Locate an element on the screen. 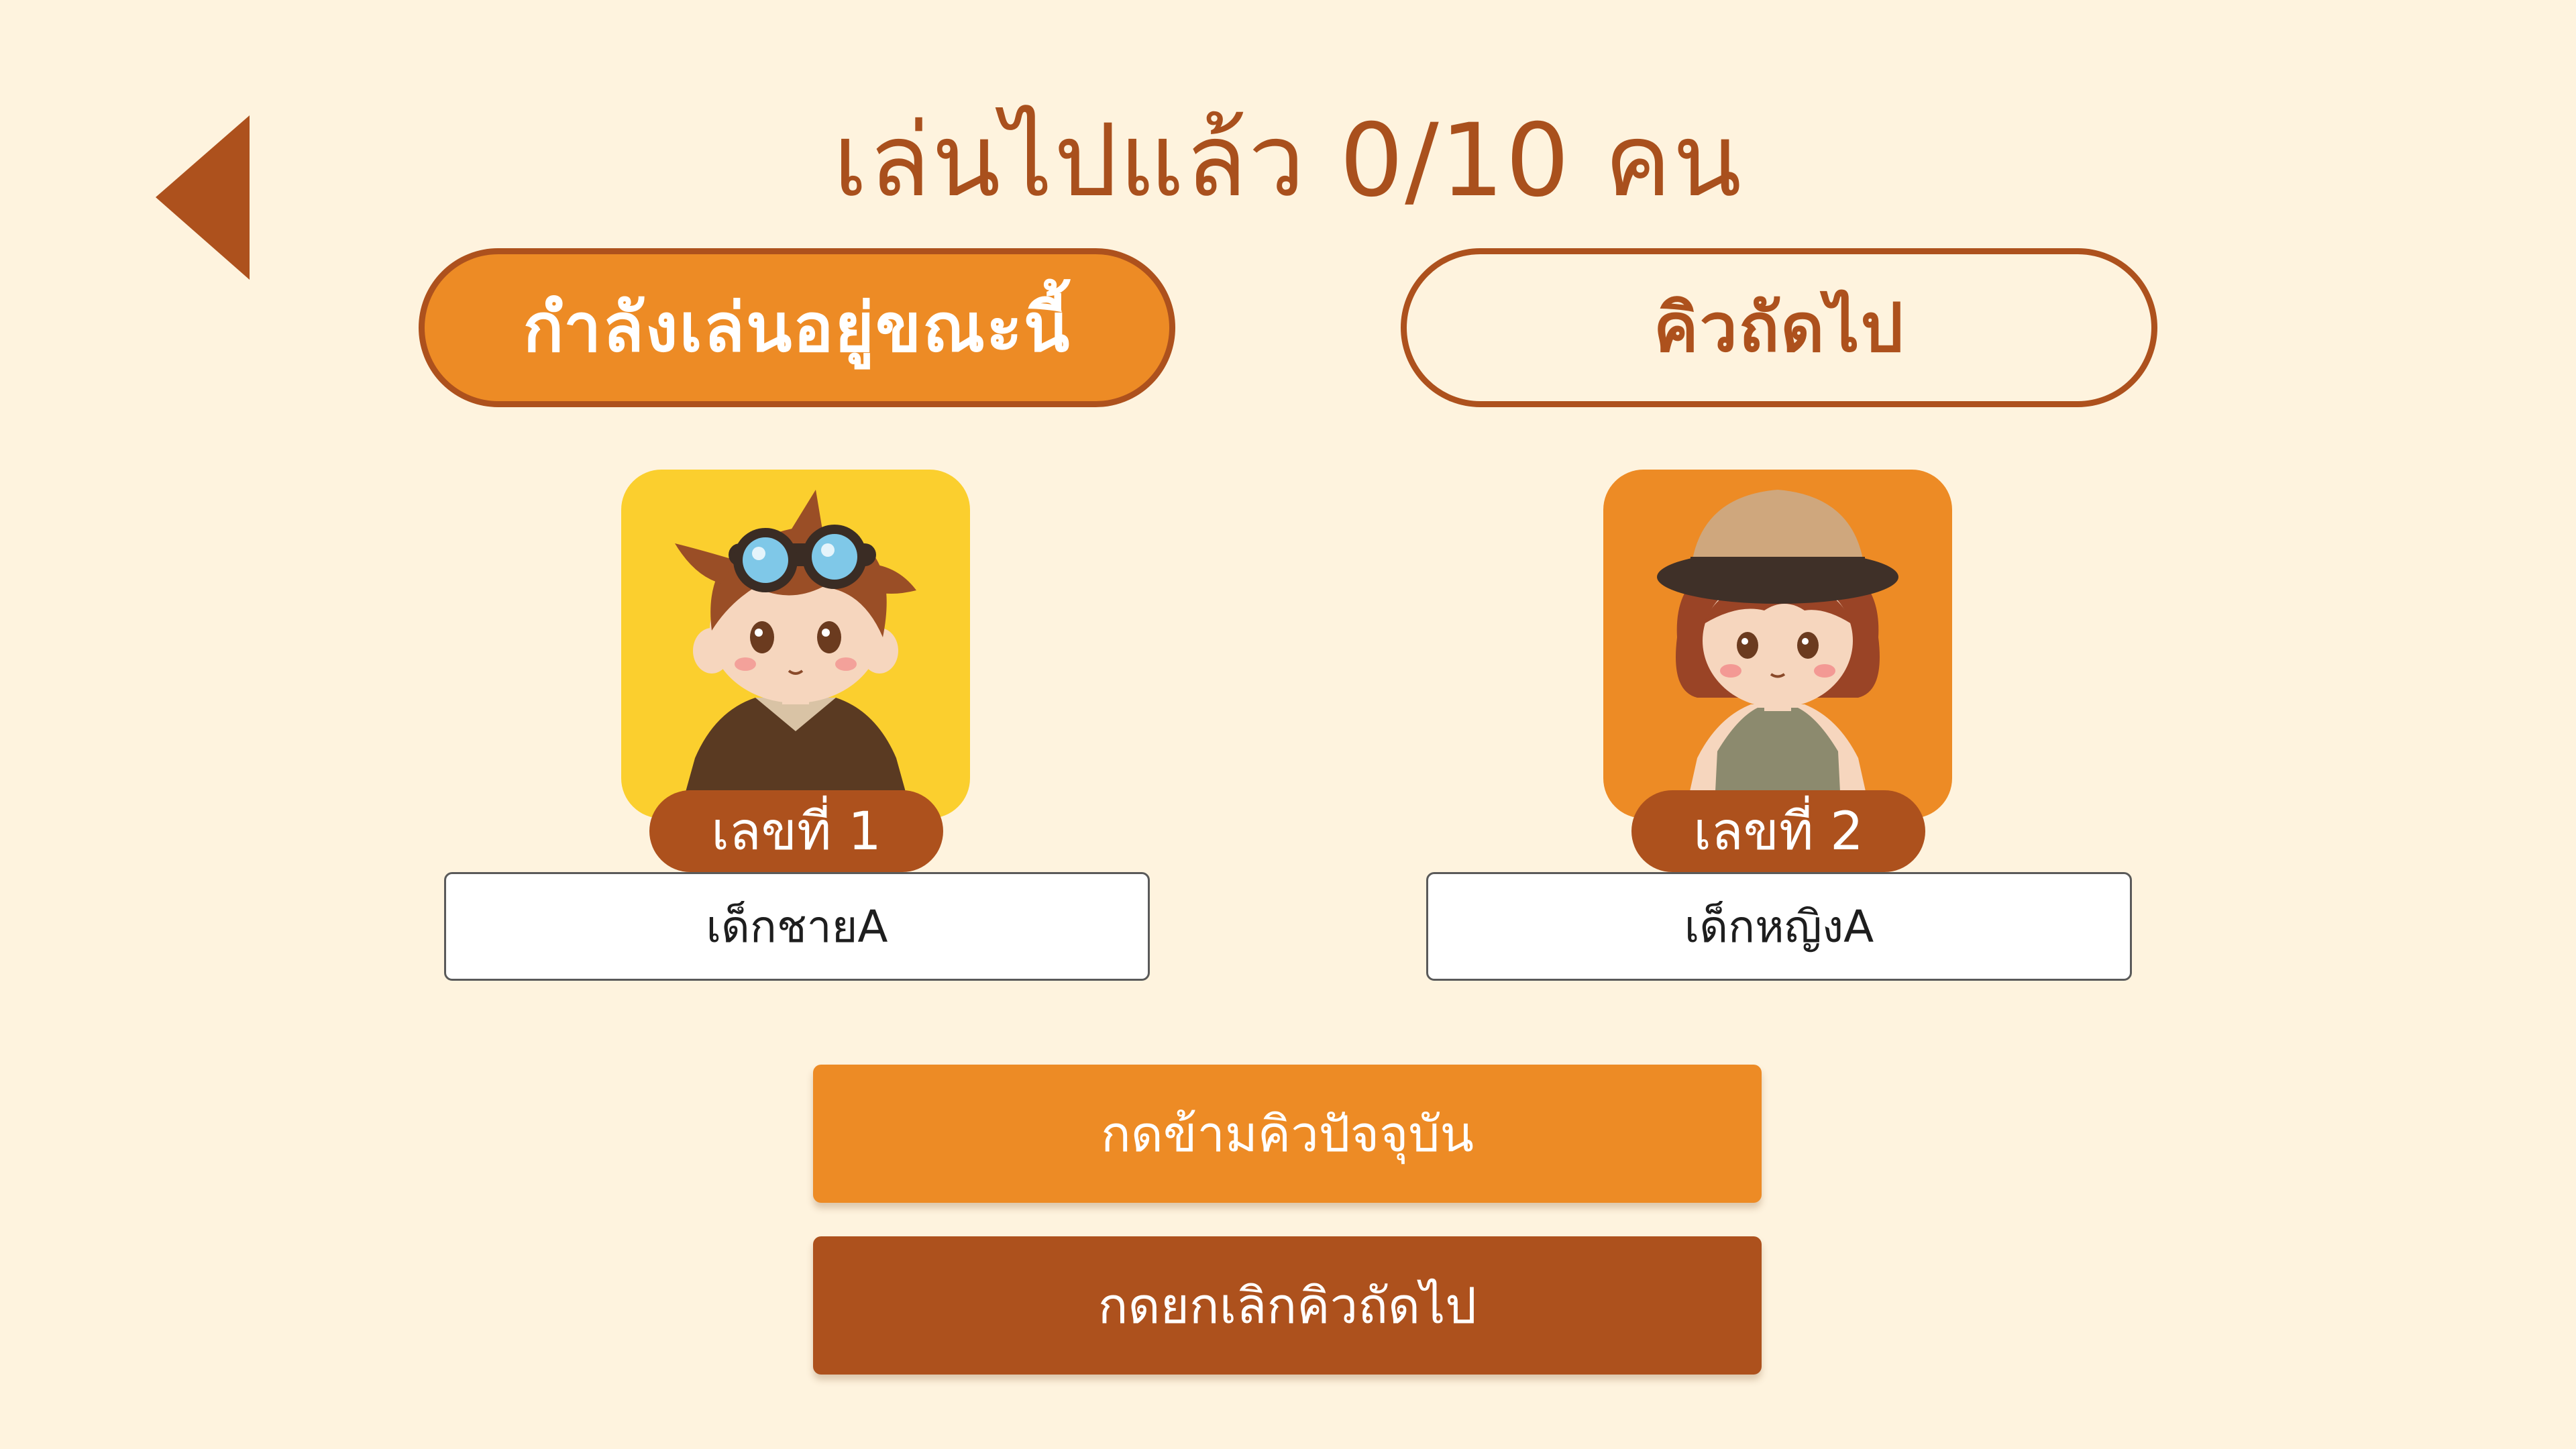 This screenshot has width=2576, height=1449. player-2-number-badge: เลขที่ 2 is located at coordinates (1778, 831).